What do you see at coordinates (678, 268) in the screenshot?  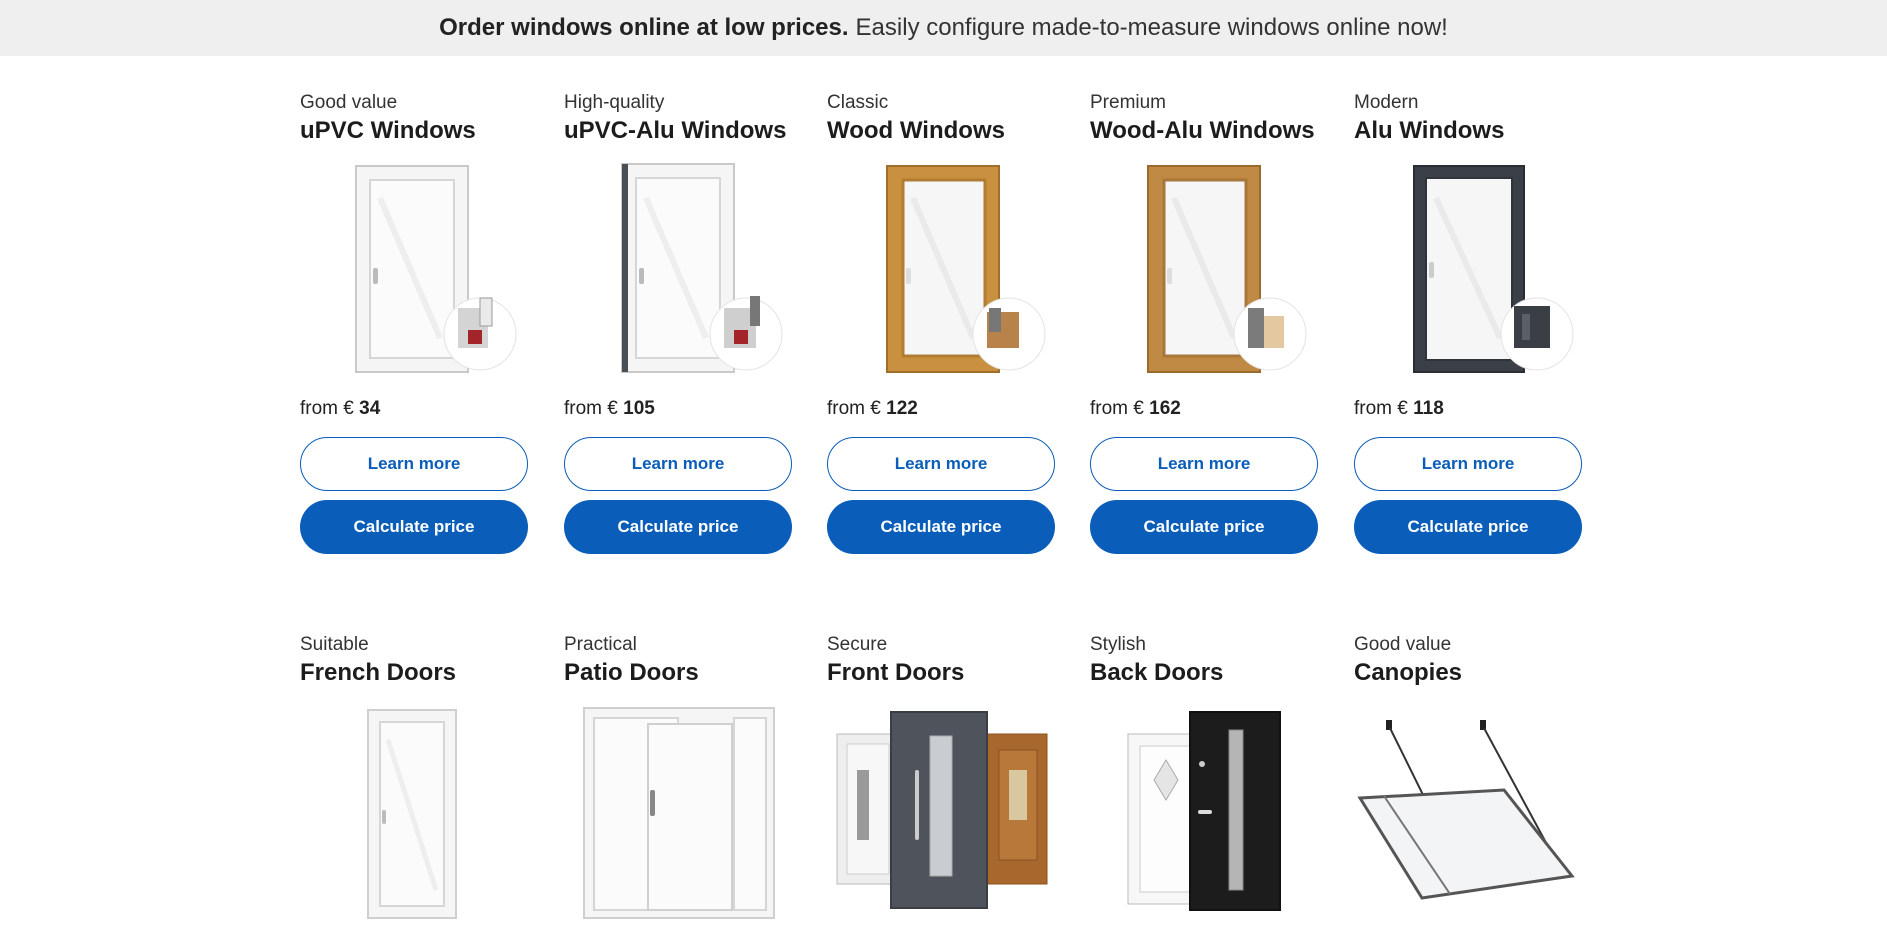 I see `upvc-alu-window-image` at bounding box center [678, 268].